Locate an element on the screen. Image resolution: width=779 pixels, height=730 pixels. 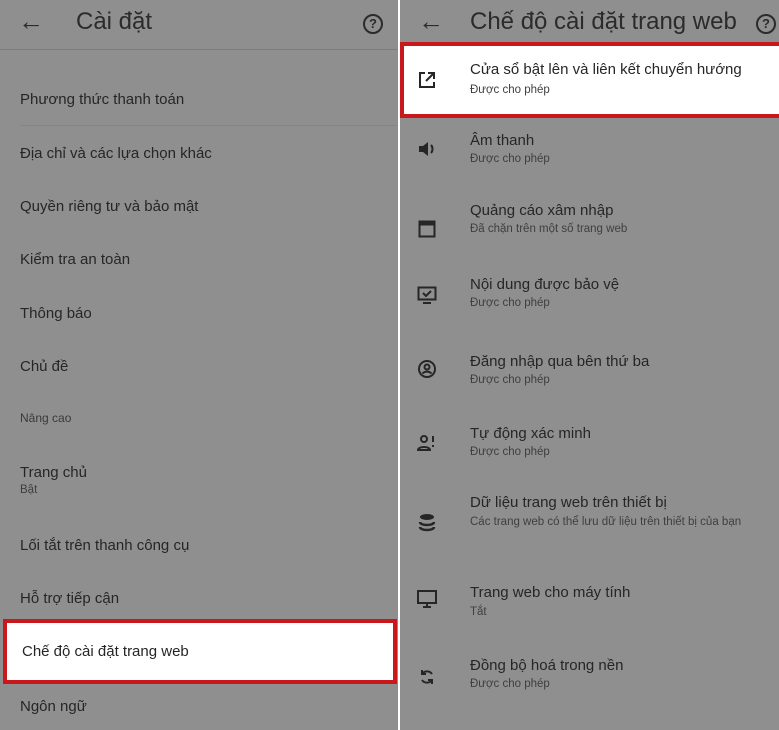
site-setting-title: Đăng nhập qua bên thứ ba is located at coordinates (560, 361).